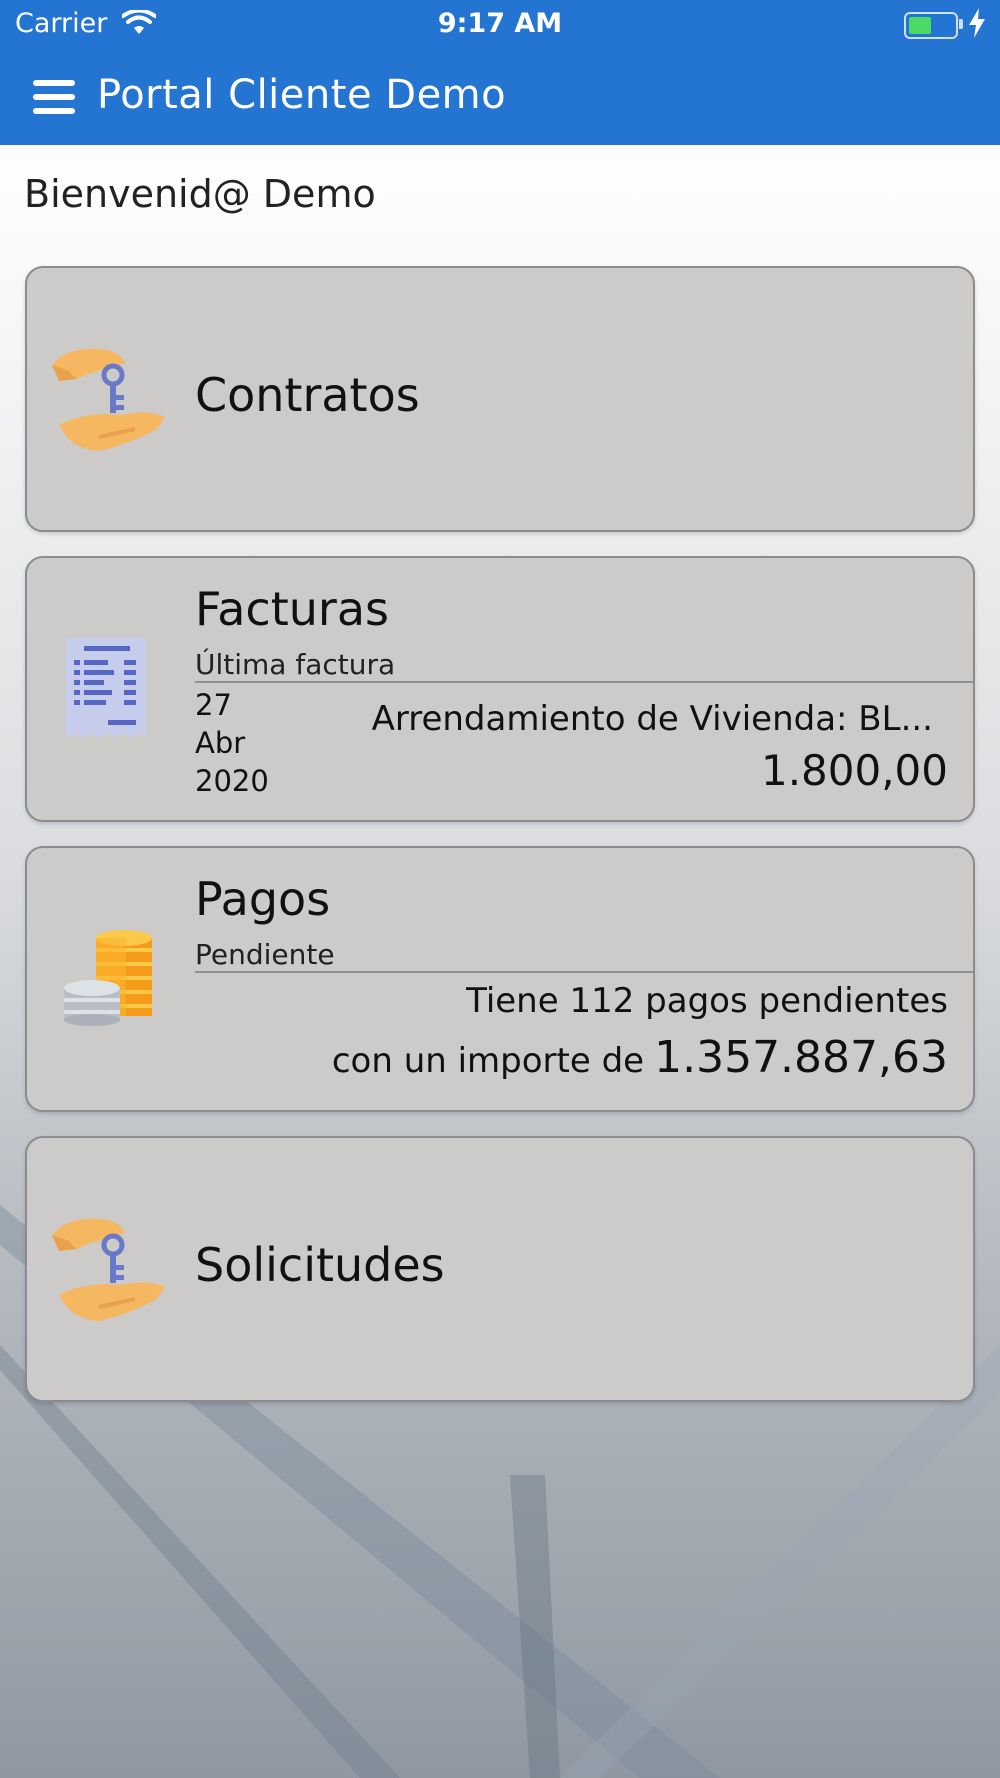 This screenshot has height=1778, width=1000. I want to click on pagos-title: Pagos, so click(263, 899).